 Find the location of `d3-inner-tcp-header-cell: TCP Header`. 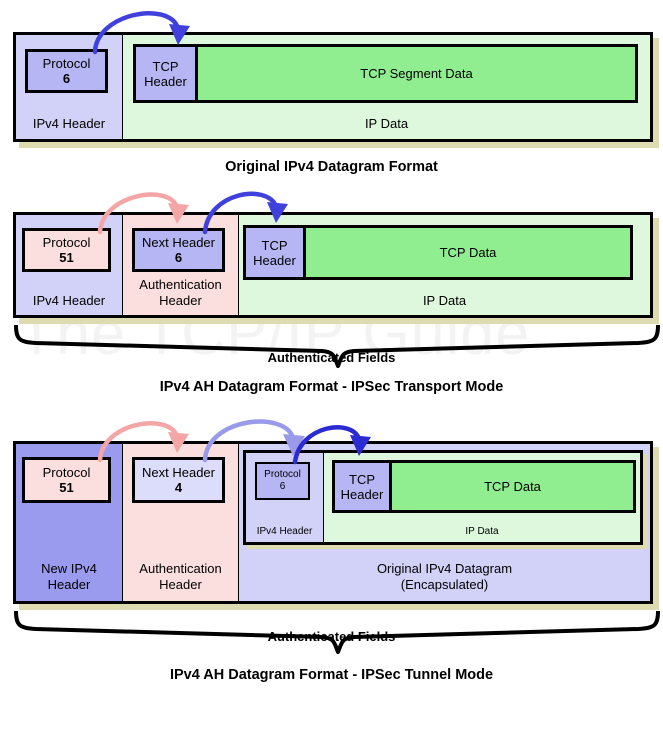

d3-inner-tcp-header-cell: TCP Header is located at coordinates (363, 486).